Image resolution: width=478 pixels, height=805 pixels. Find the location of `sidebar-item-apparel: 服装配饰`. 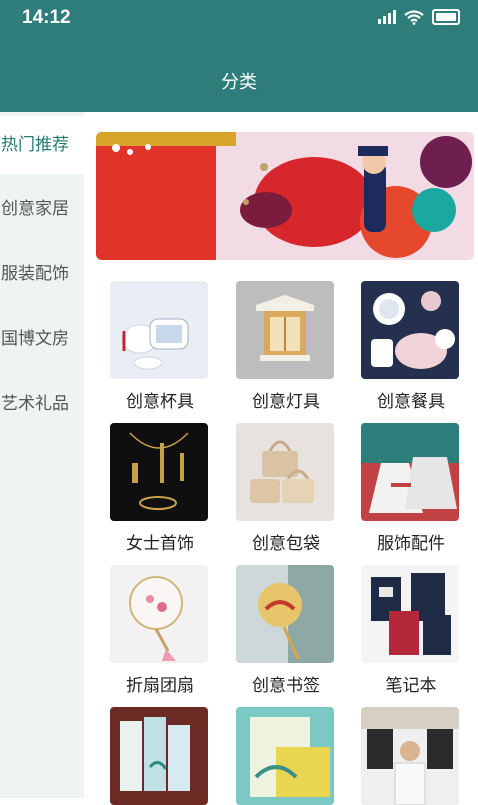

sidebar-item-apparel: 服装配饰 is located at coordinates (42, 274).